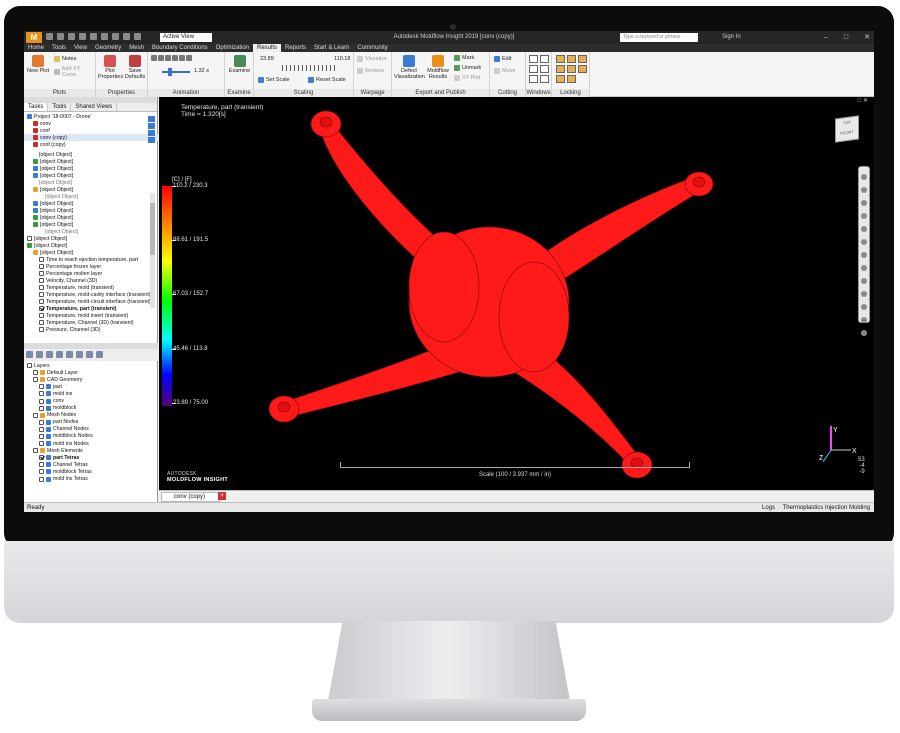 The height and width of the screenshot is (733, 900). Describe the element at coordinates (29, 366) in the screenshot. I see `layers-root-checkbox` at that location.